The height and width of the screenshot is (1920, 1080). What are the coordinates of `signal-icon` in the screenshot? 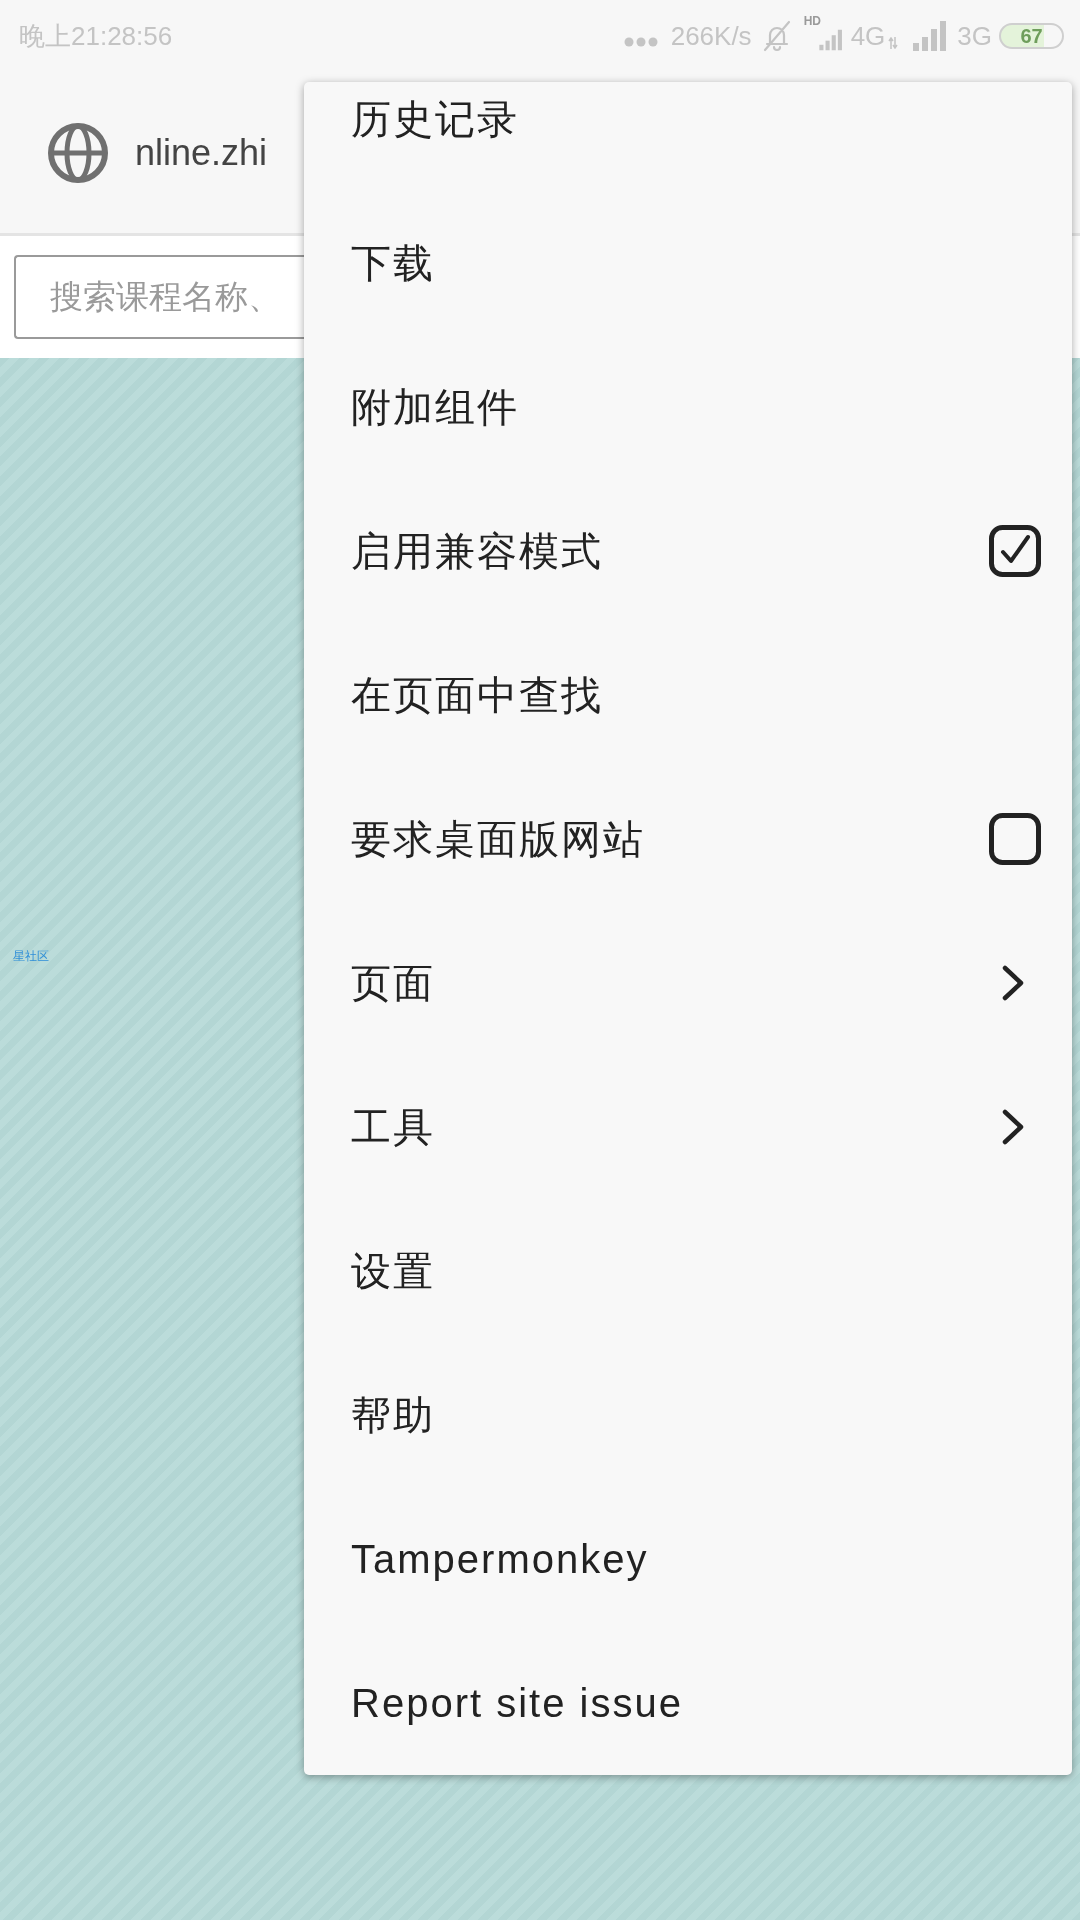 It's located at (830, 40).